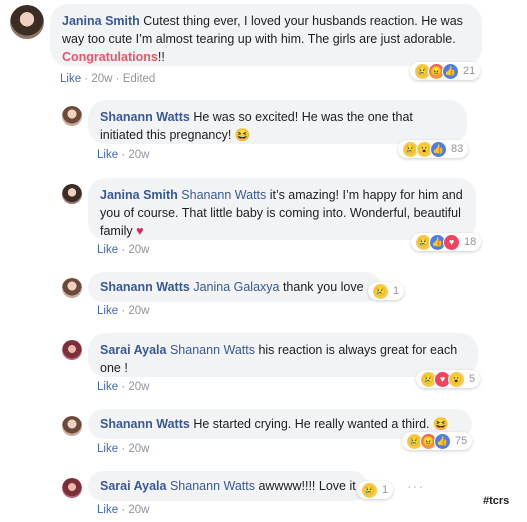  Describe the element at coordinates (469, 71) in the screenshot. I see `reaction-count: 21` at that location.